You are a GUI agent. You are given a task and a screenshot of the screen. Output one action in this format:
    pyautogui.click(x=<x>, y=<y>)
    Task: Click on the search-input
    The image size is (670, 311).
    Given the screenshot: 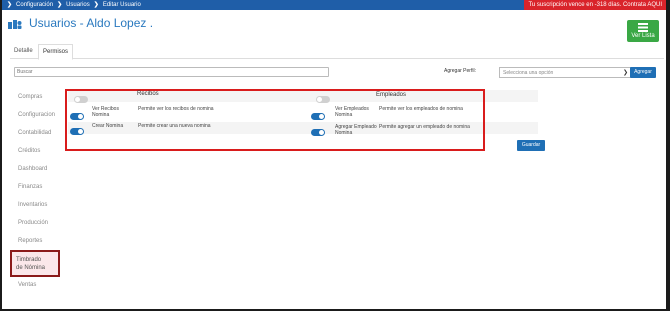 What is the action you would take?
    pyautogui.click(x=171, y=72)
    